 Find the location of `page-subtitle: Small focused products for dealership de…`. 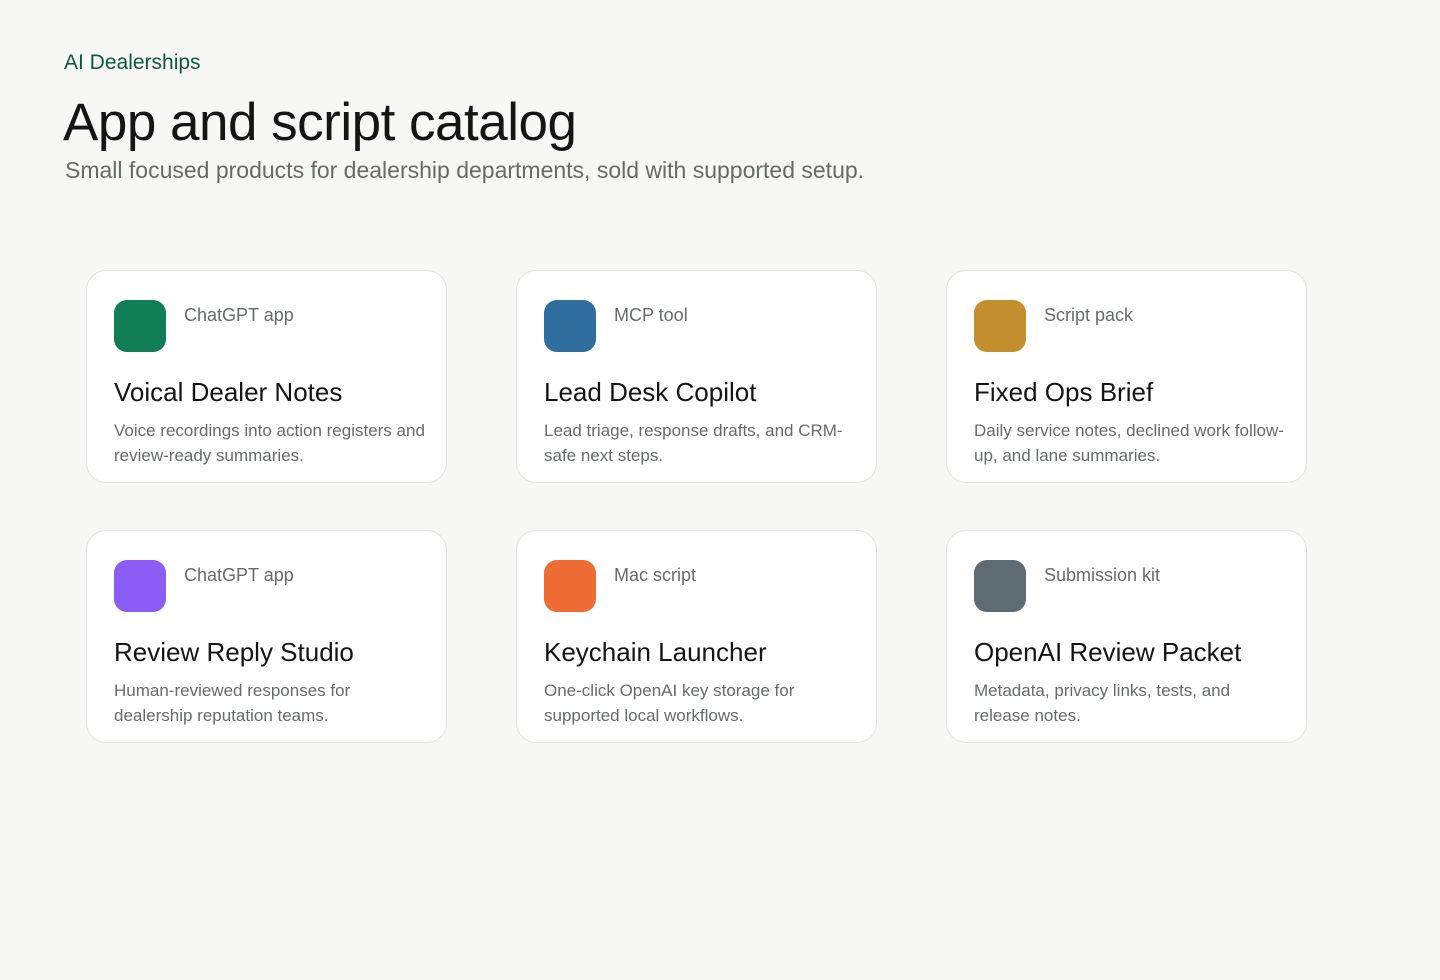

page-subtitle: Small focused products for dealership de… is located at coordinates (465, 170).